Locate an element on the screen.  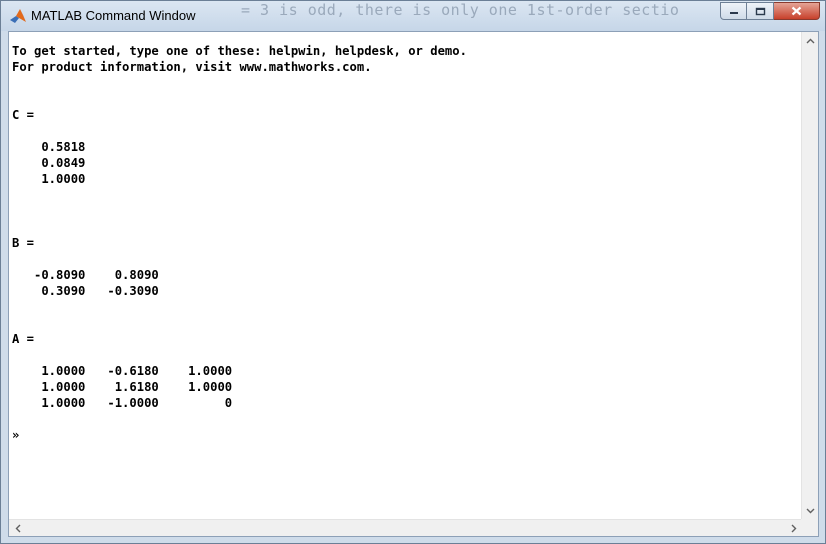
console-line: 1.0000 -1.0000 0 is located at coordinates (122, 403).